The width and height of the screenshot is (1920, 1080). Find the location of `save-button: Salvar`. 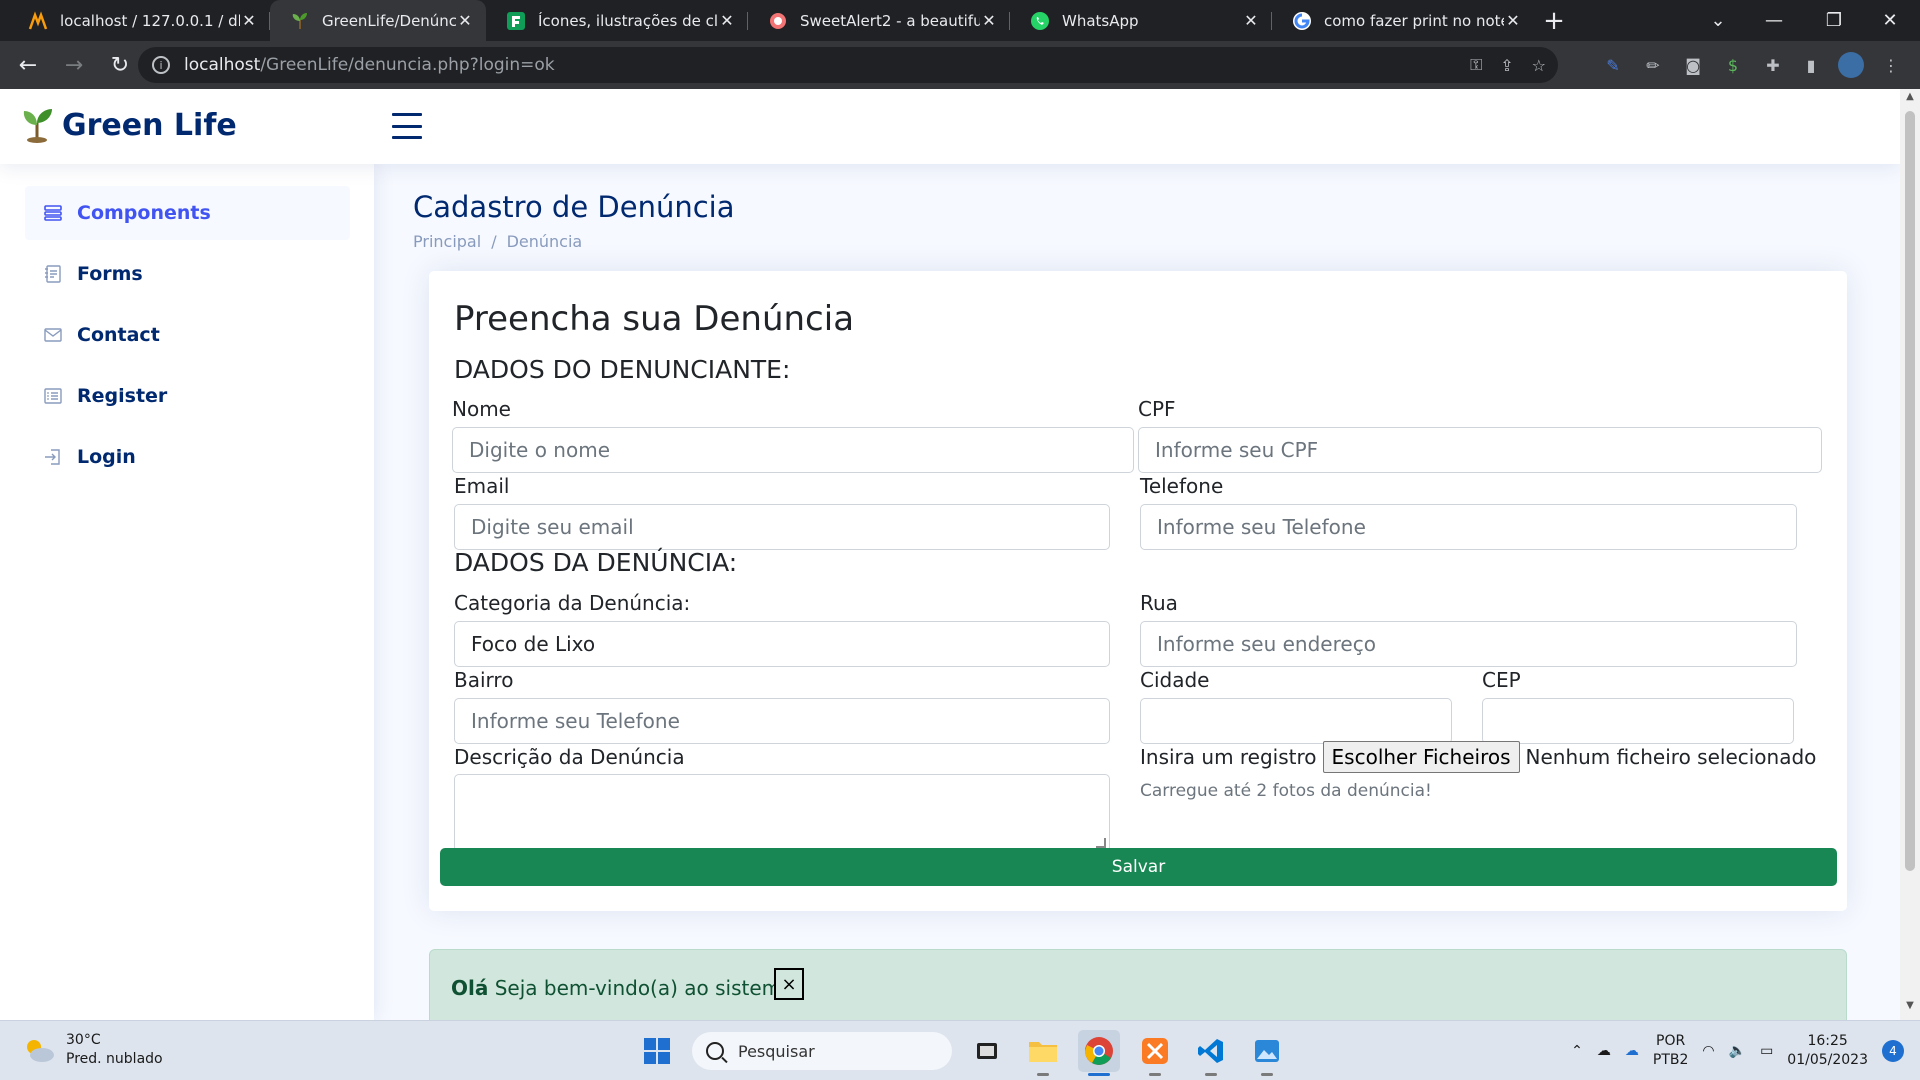

save-button: Salvar is located at coordinates (1138, 867).